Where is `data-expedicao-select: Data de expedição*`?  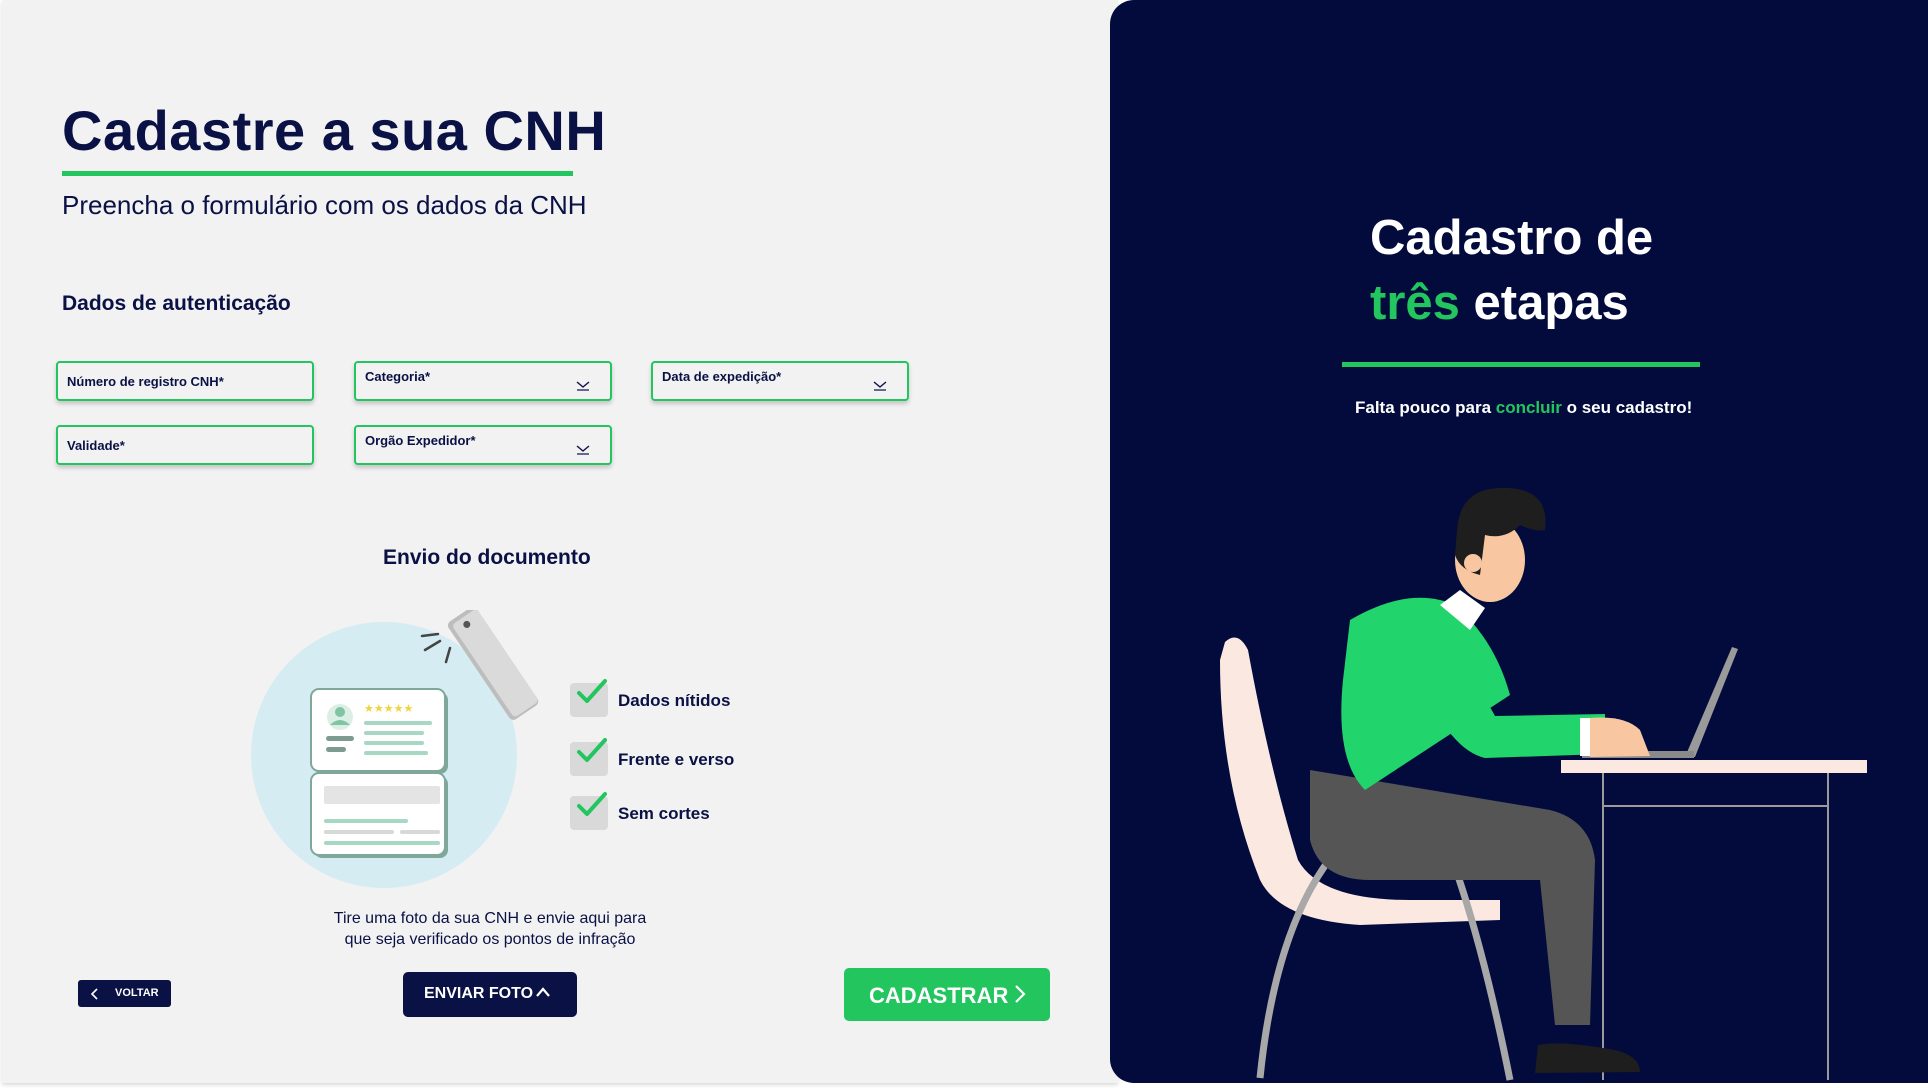
data-expedicao-select: Data de expedição* is located at coordinates (780, 381).